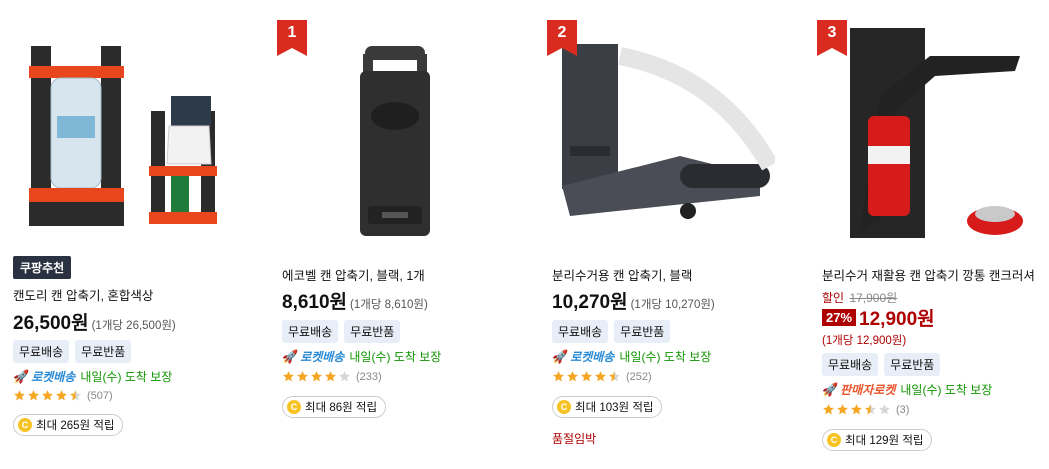 The image size is (1049, 469). I want to click on discount-percent: 27%, so click(839, 317).